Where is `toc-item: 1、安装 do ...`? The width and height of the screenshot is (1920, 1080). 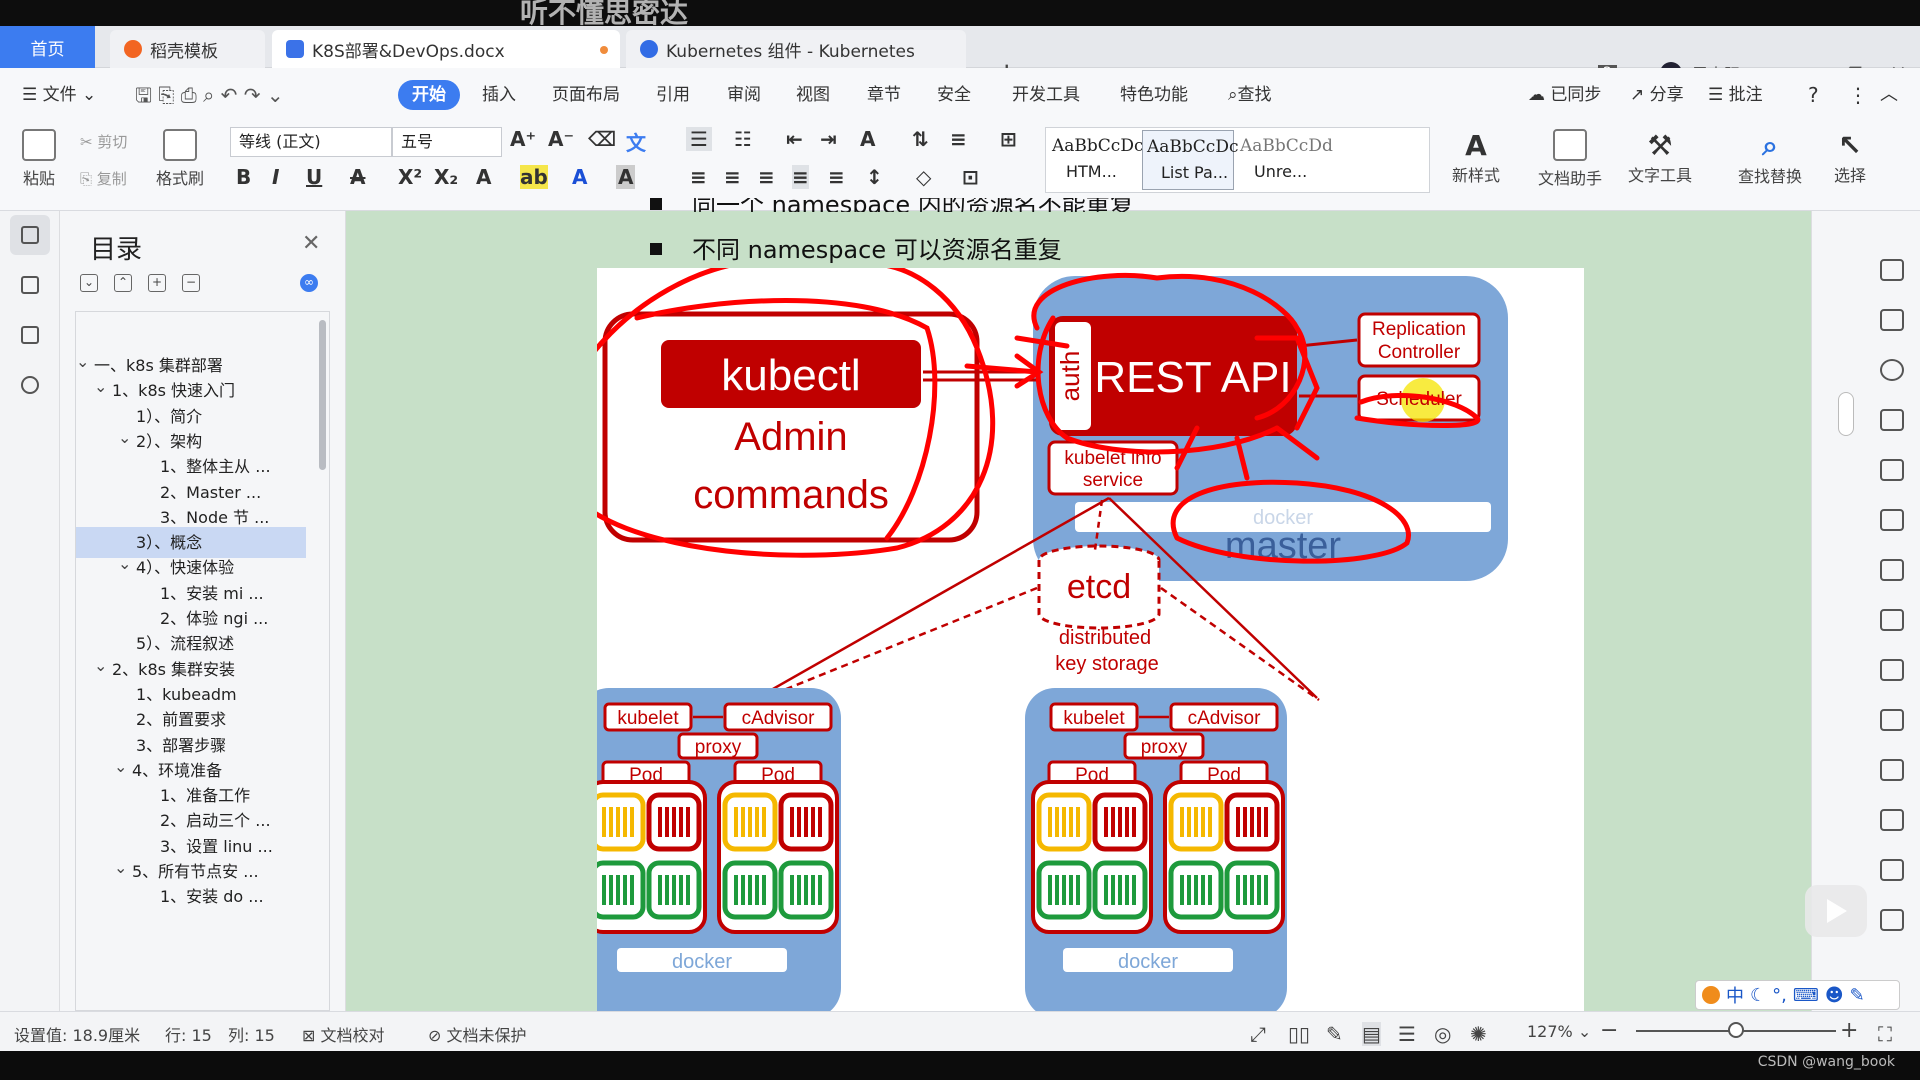 toc-item: 1、安装 do ... is located at coordinates (191, 896).